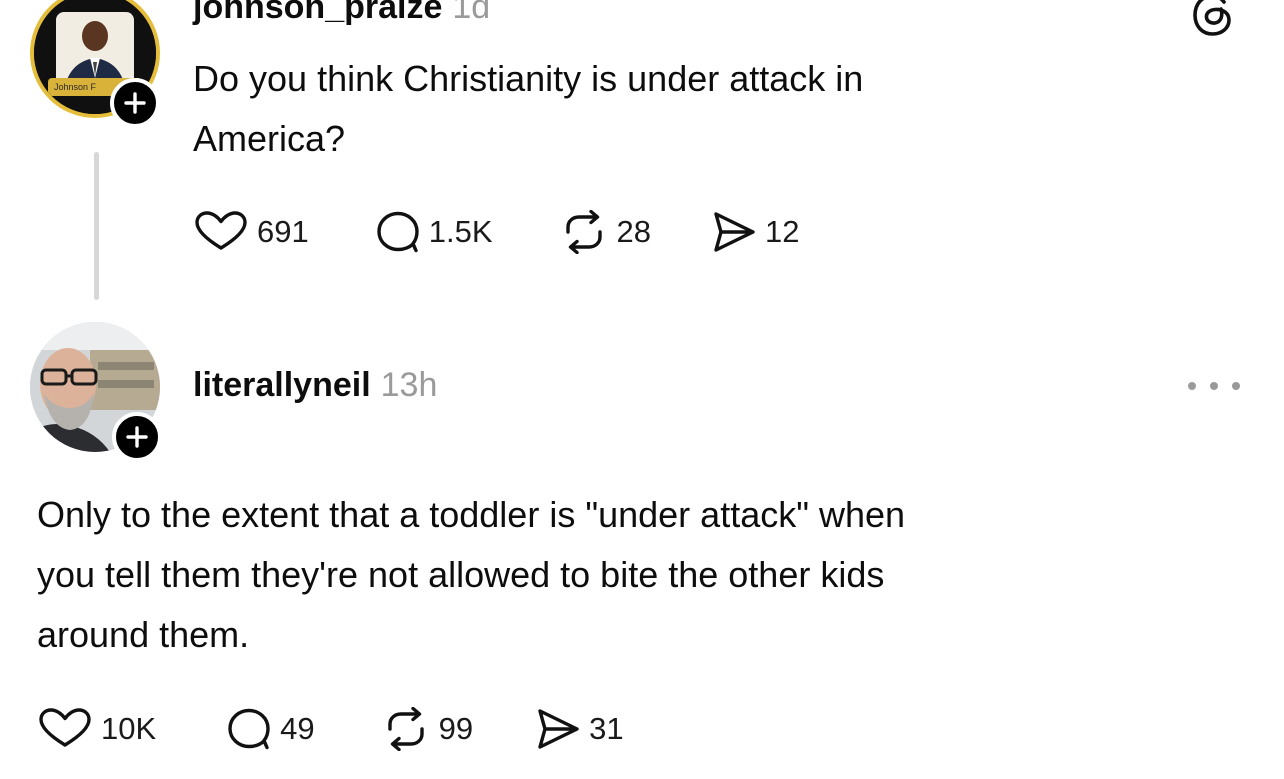  What do you see at coordinates (330, 729) in the screenshot?
I see `post-actions: 10K 49 99 31` at bounding box center [330, 729].